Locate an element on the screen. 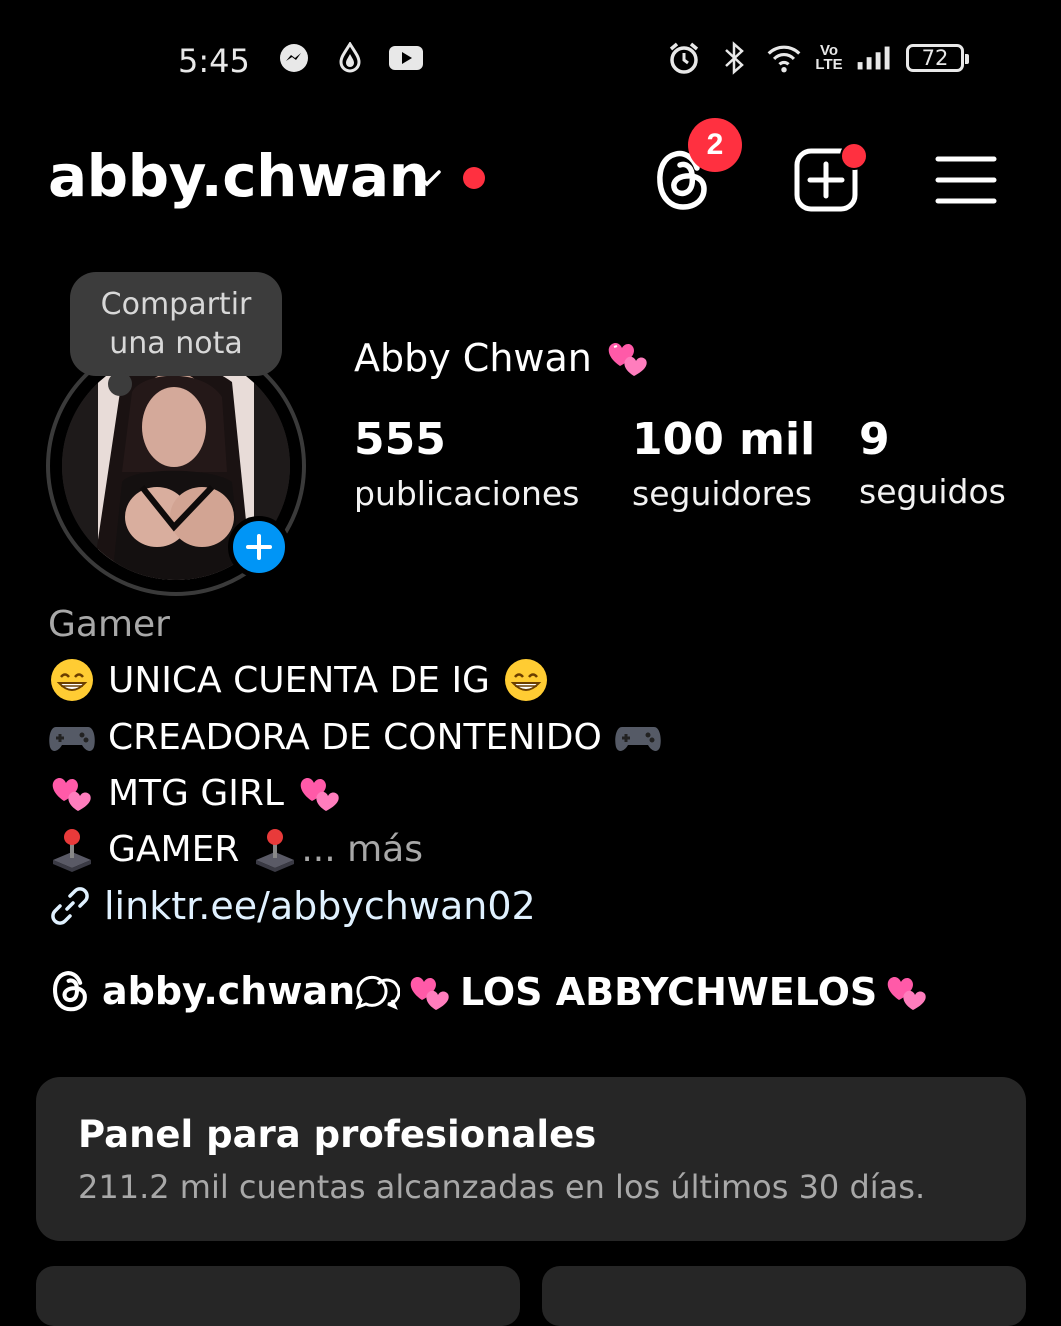  bio-line-2-text: CREADORA DE CONTENIDO is located at coordinates (355, 737).